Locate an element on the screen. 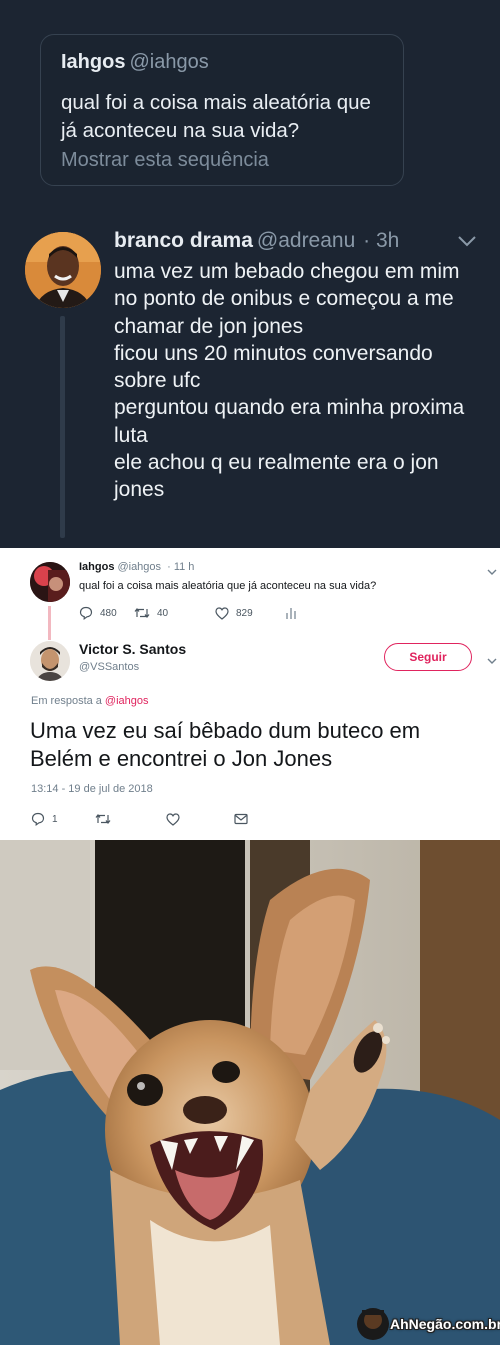 This screenshot has height=1345, width=500. reply-line: perguntou quando era minha proxima luta is located at coordinates (289, 421).